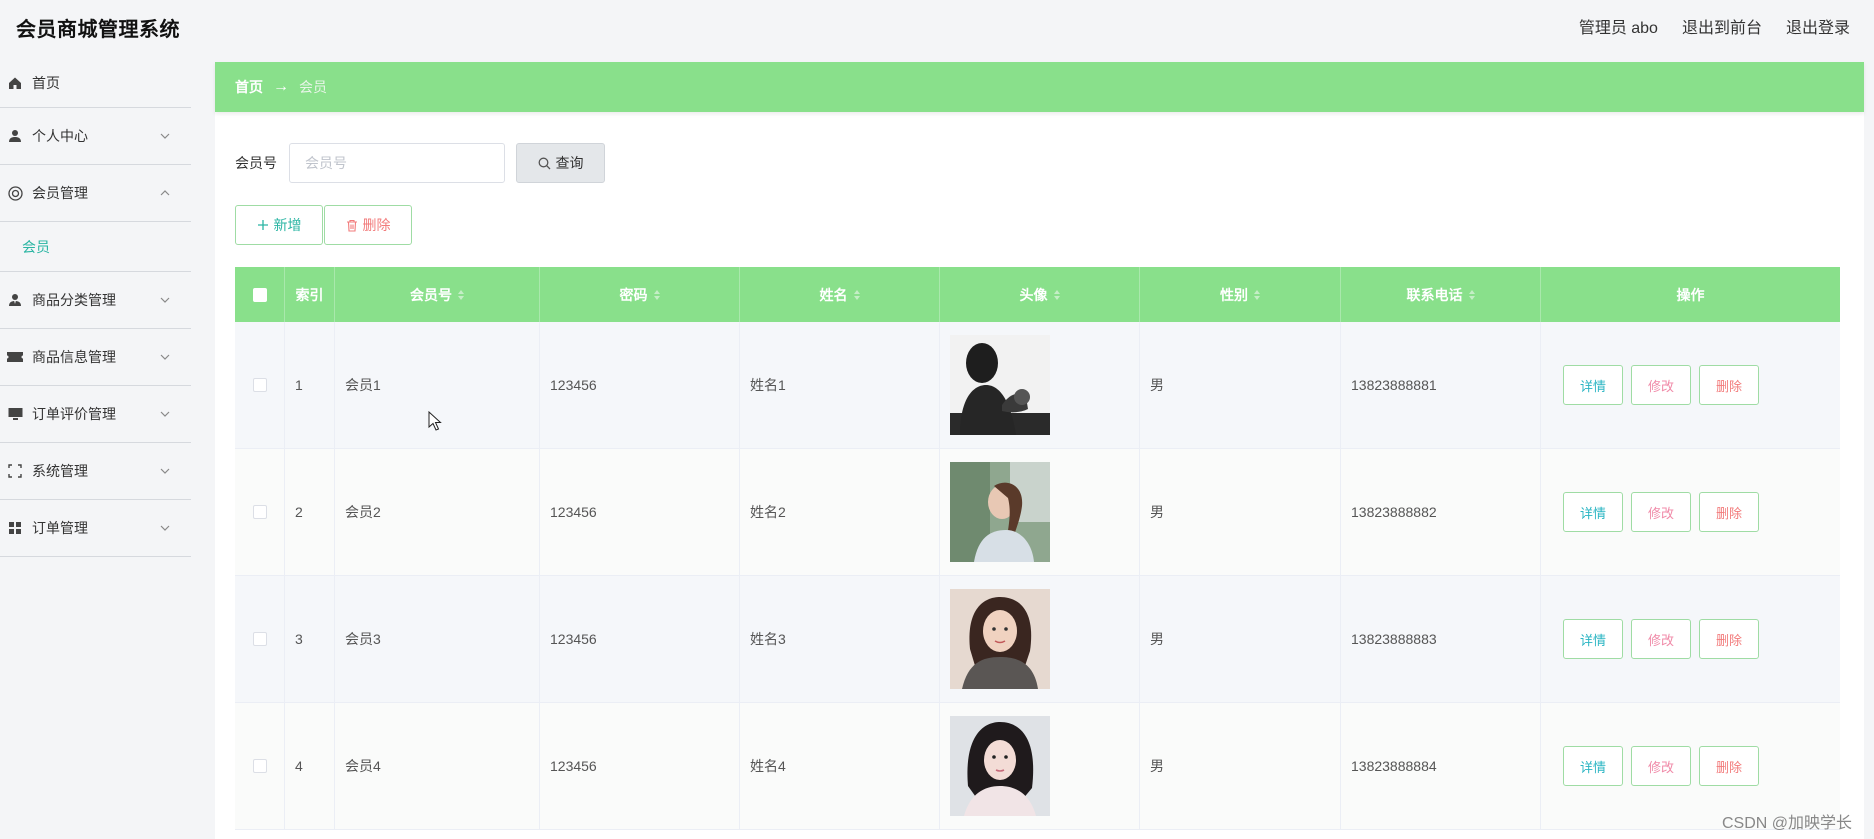 This screenshot has height=839, width=1874. I want to click on header-label: 头像, so click(1033, 294).